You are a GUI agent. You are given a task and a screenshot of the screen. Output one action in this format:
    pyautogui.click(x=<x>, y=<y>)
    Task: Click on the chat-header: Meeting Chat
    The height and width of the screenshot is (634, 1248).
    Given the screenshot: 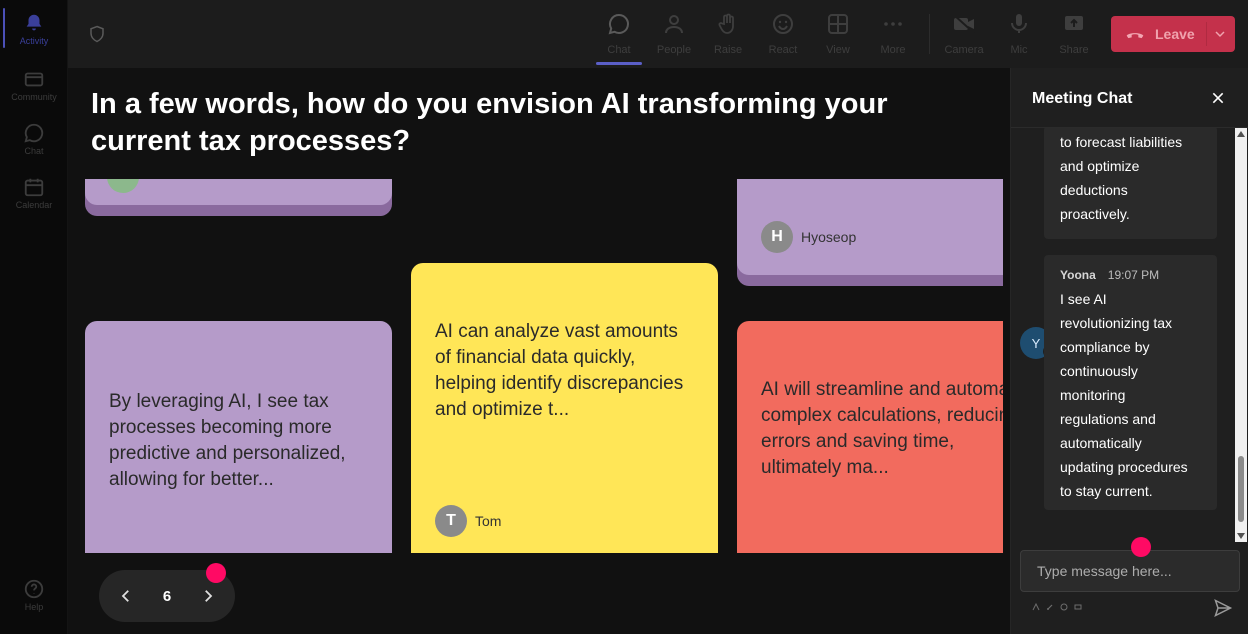 What is the action you would take?
    pyautogui.click(x=1129, y=98)
    